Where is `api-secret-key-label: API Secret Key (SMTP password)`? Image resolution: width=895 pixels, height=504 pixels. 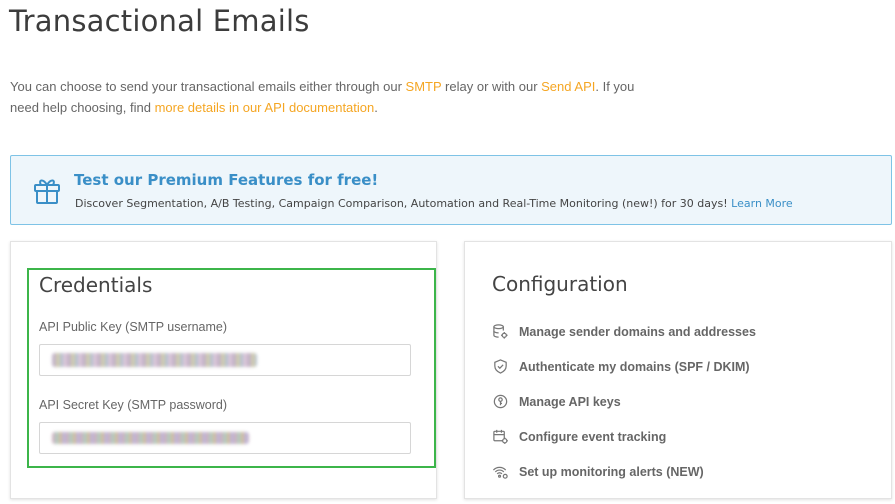 api-secret-key-label: API Secret Key (SMTP password) is located at coordinates (133, 405).